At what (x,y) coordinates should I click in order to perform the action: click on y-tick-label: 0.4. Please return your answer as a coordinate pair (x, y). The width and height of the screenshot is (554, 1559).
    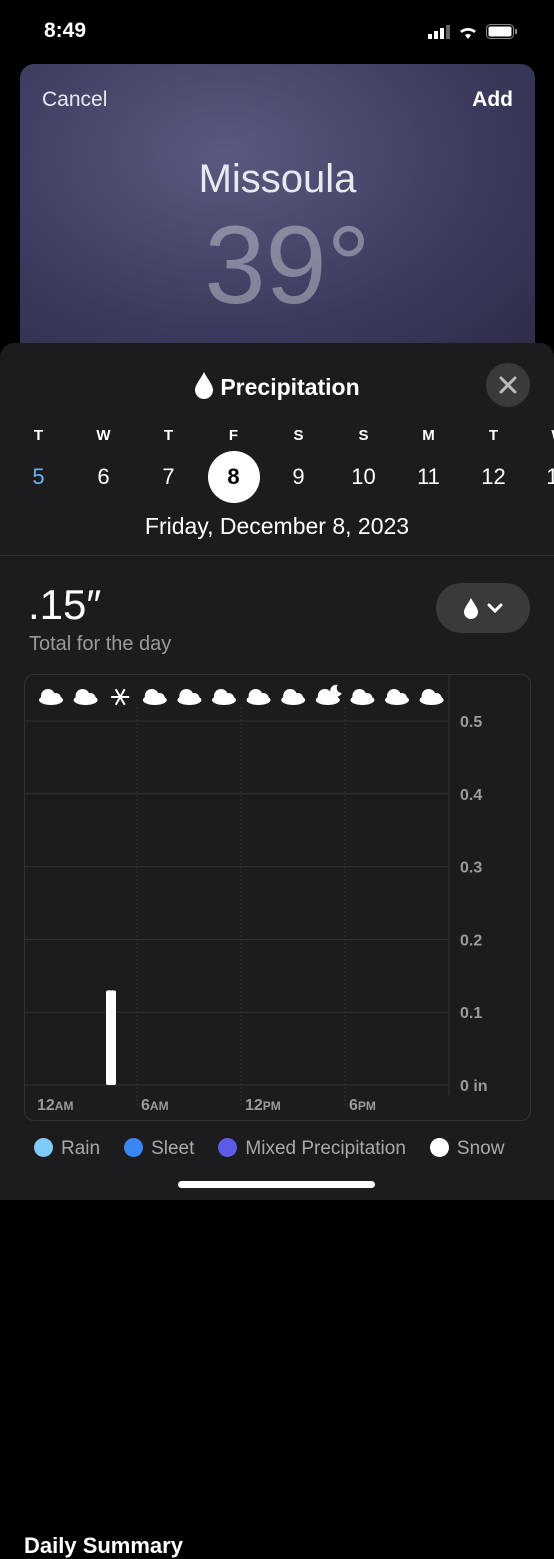
    Looking at the image, I should click on (471, 795).